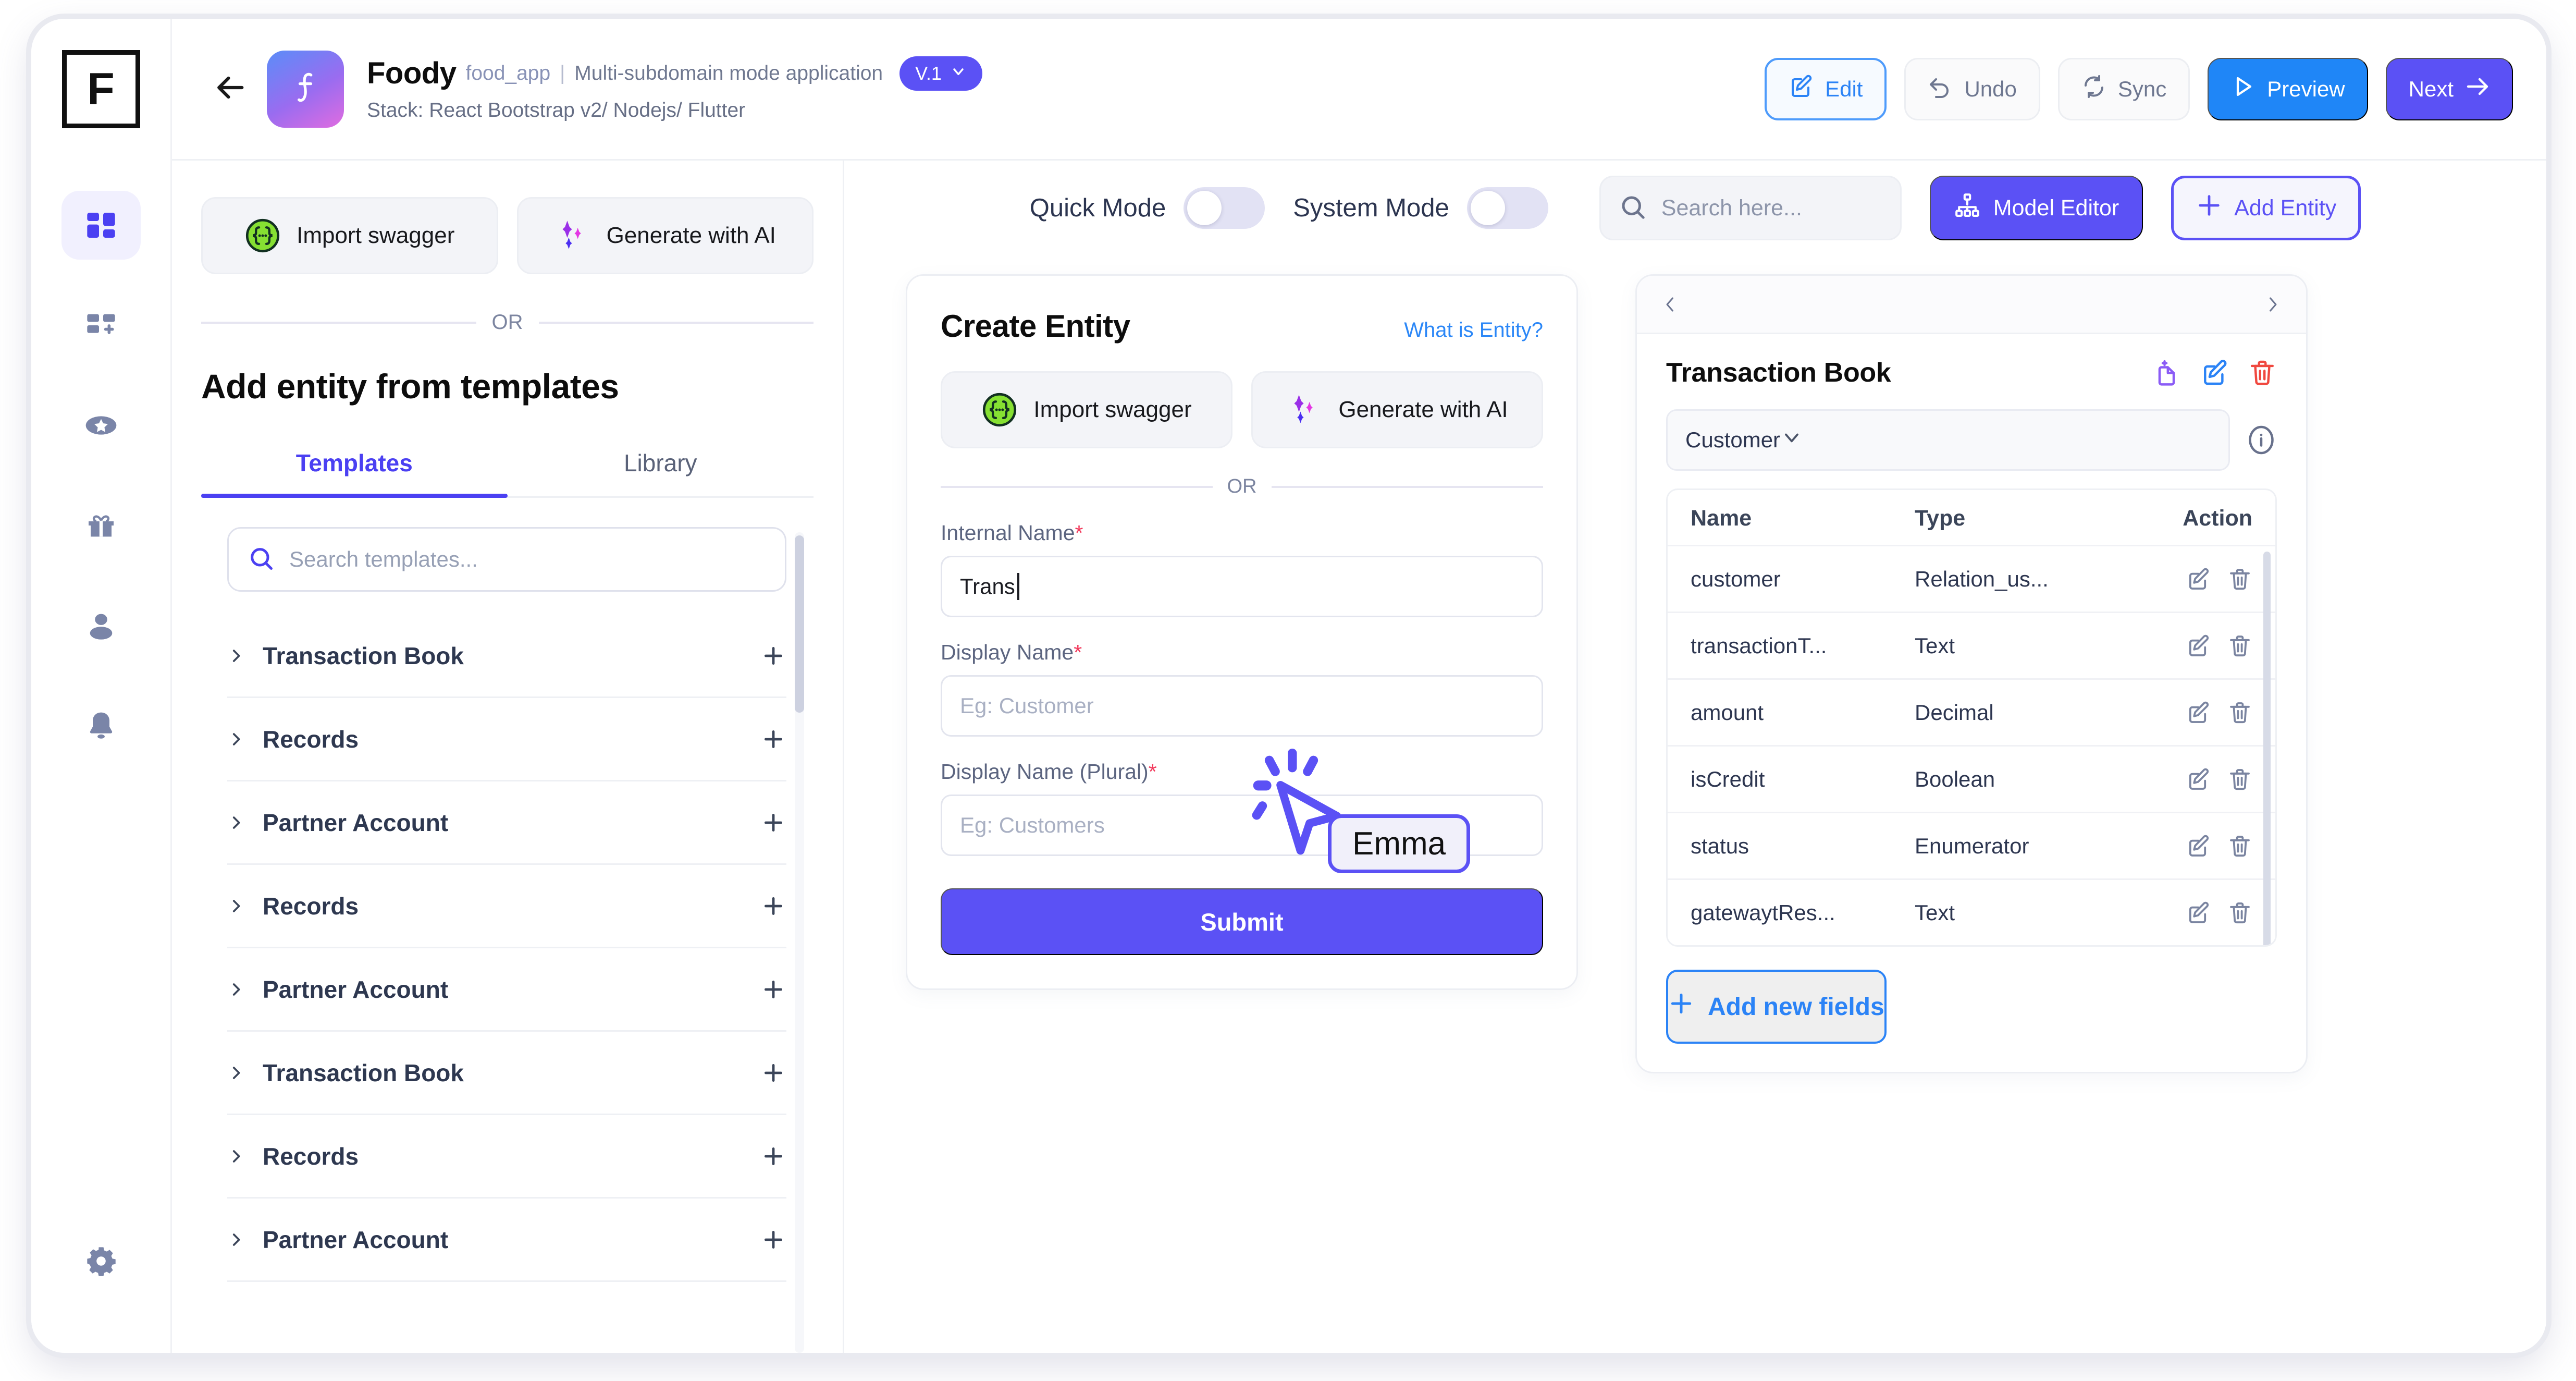  Describe the element at coordinates (1086, 409) in the screenshot. I see `create-import-swagger-button: Import swagger` at that location.